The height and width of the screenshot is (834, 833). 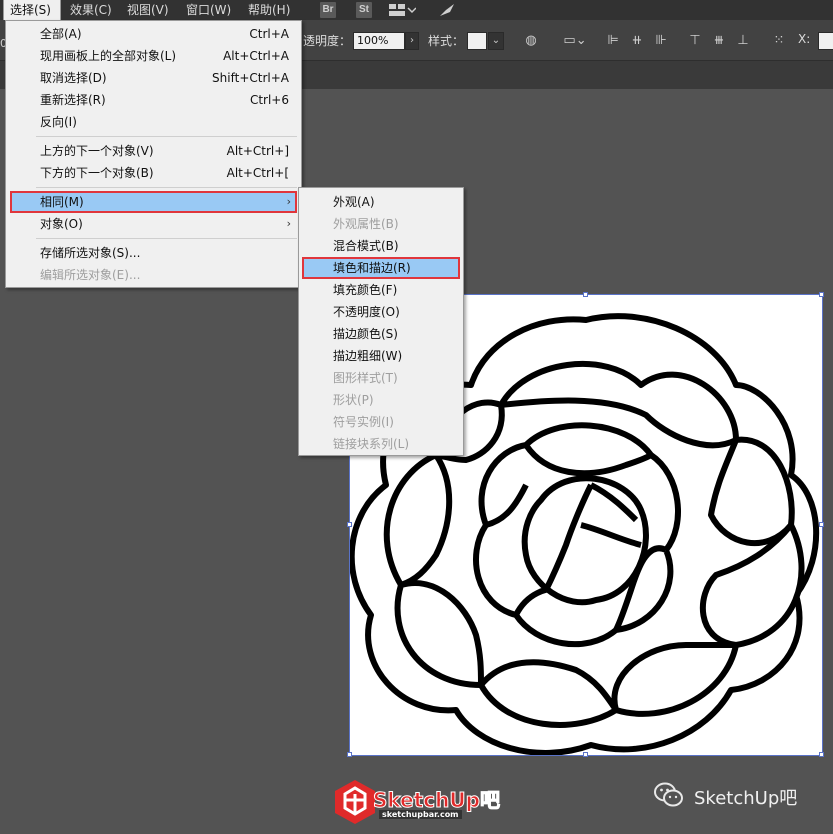 I want to click on align-horizontal-center-icon: ⧺, so click(x=637, y=41).